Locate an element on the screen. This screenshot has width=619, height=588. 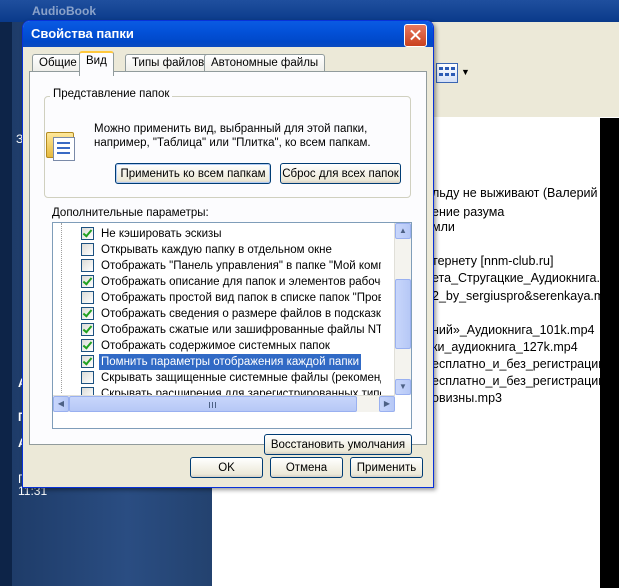
file-item: мли is located at coordinates (443, 227).